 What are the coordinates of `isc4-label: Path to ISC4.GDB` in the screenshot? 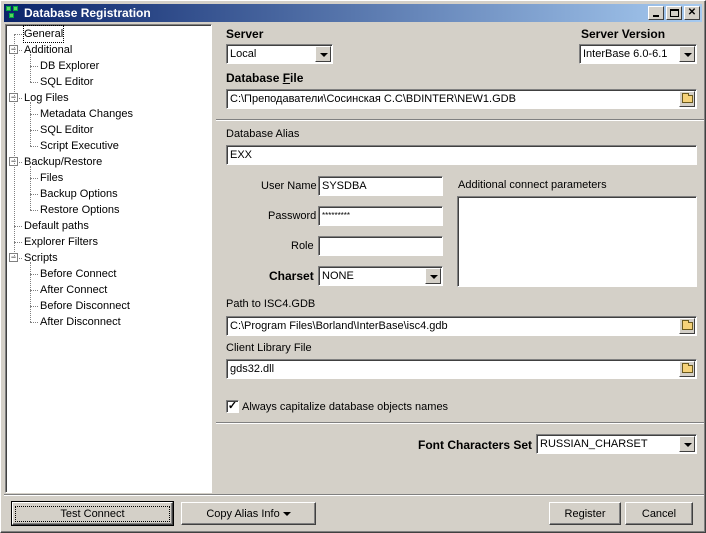 It's located at (271, 304).